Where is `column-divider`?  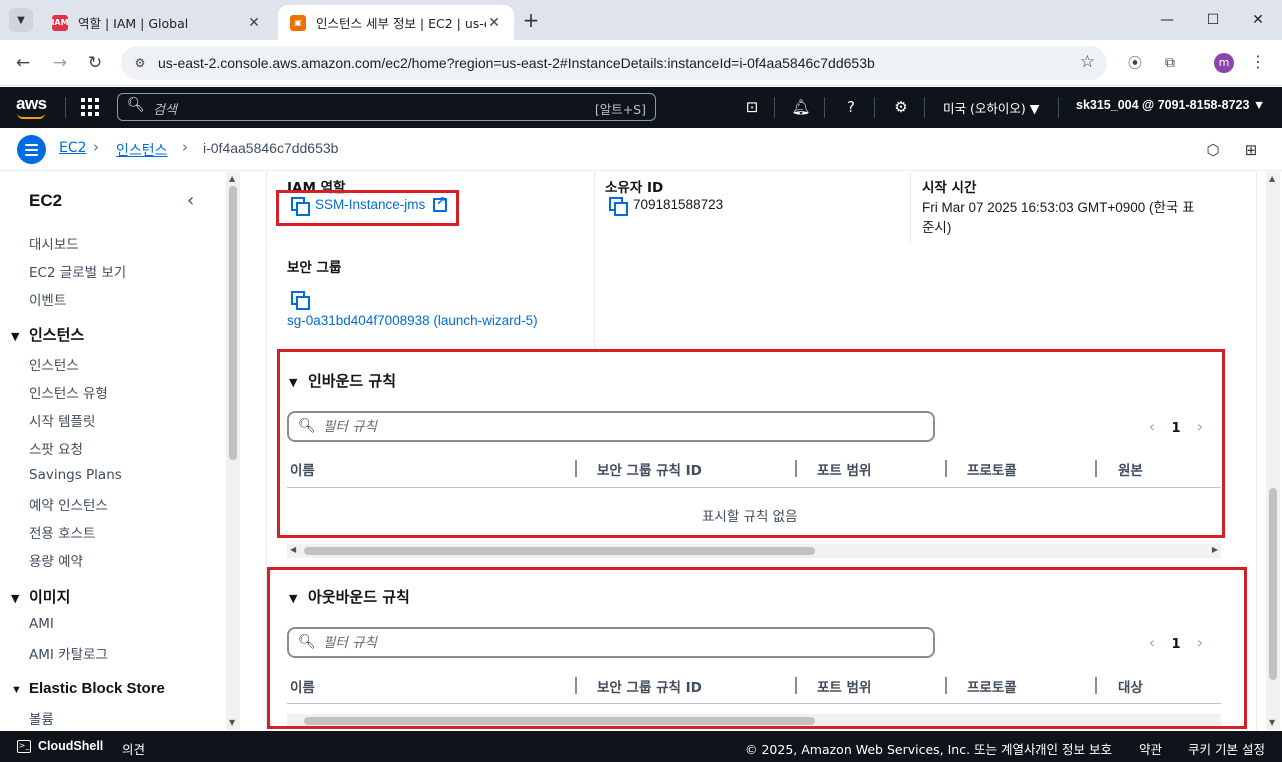 column-divider is located at coordinates (594, 261).